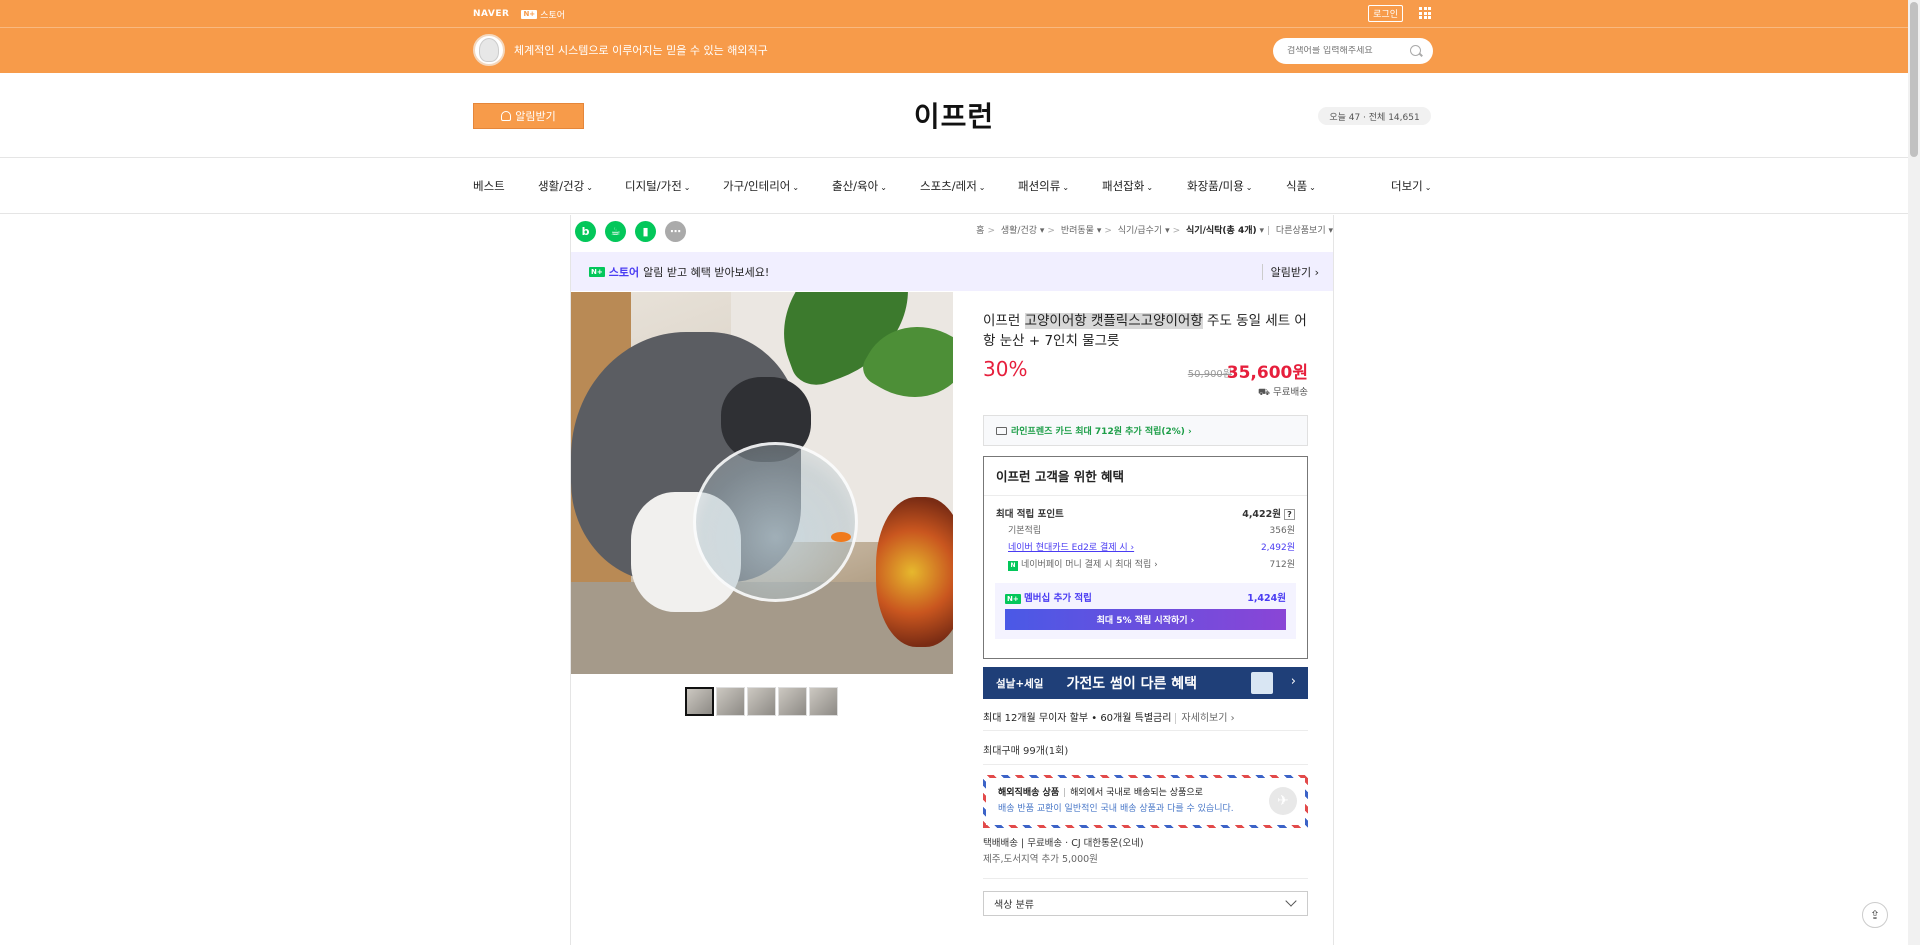 The height and width of the screenshot is (945, 1920). Describe the element at coordinates (1301, 186) in the screenshot. I see `nav-item-food: 식품 ⌄` at that location.